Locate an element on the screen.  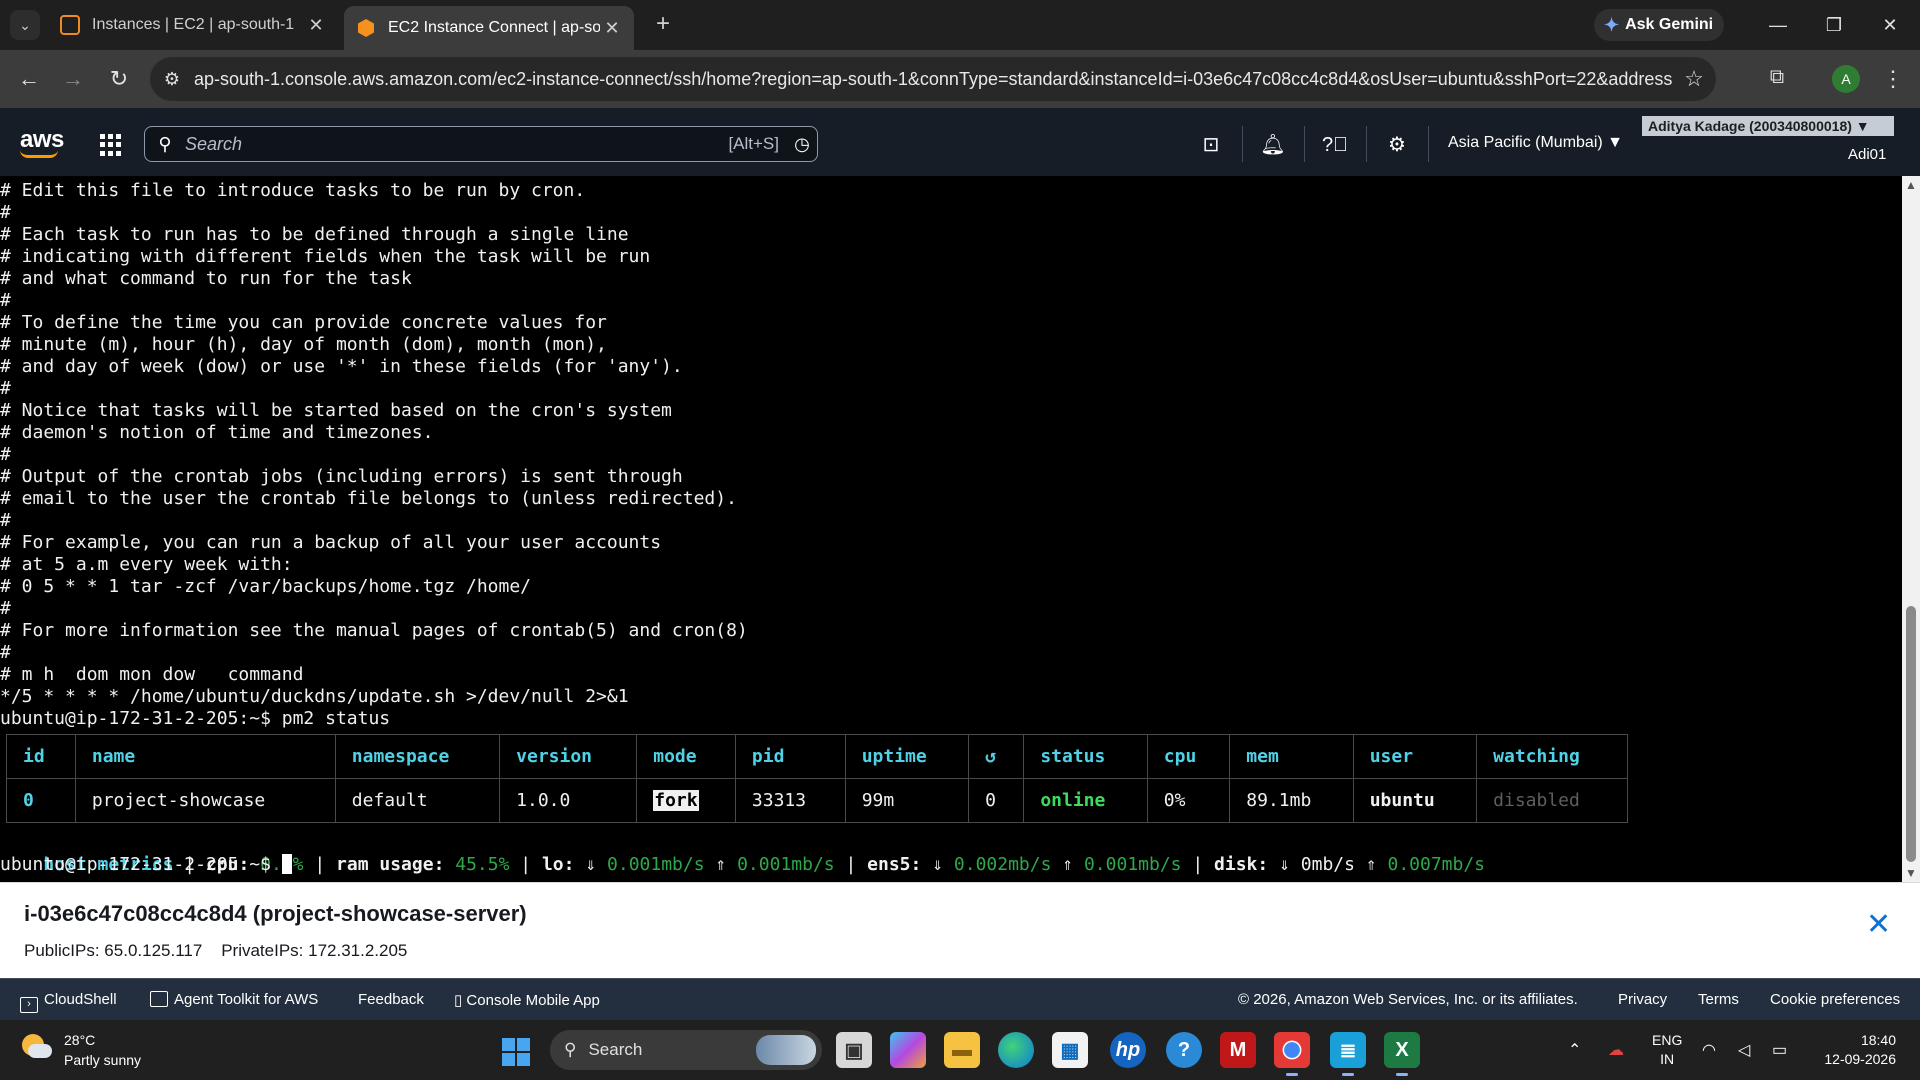
prompt-line: ubuntu@ip-172-31-2-205:~$ is located at coordinates (146, 865).